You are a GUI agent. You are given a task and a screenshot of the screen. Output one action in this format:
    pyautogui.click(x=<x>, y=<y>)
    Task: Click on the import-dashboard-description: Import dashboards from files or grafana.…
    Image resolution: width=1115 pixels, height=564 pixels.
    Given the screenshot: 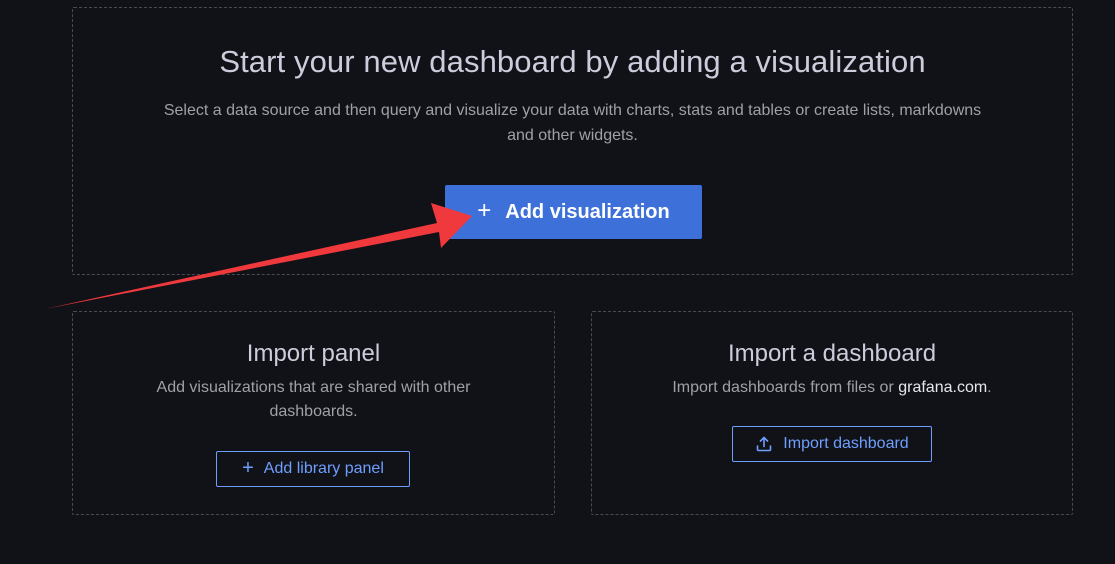 What is the action you would take?
    pyautogui.click(x=832, y=388)
    